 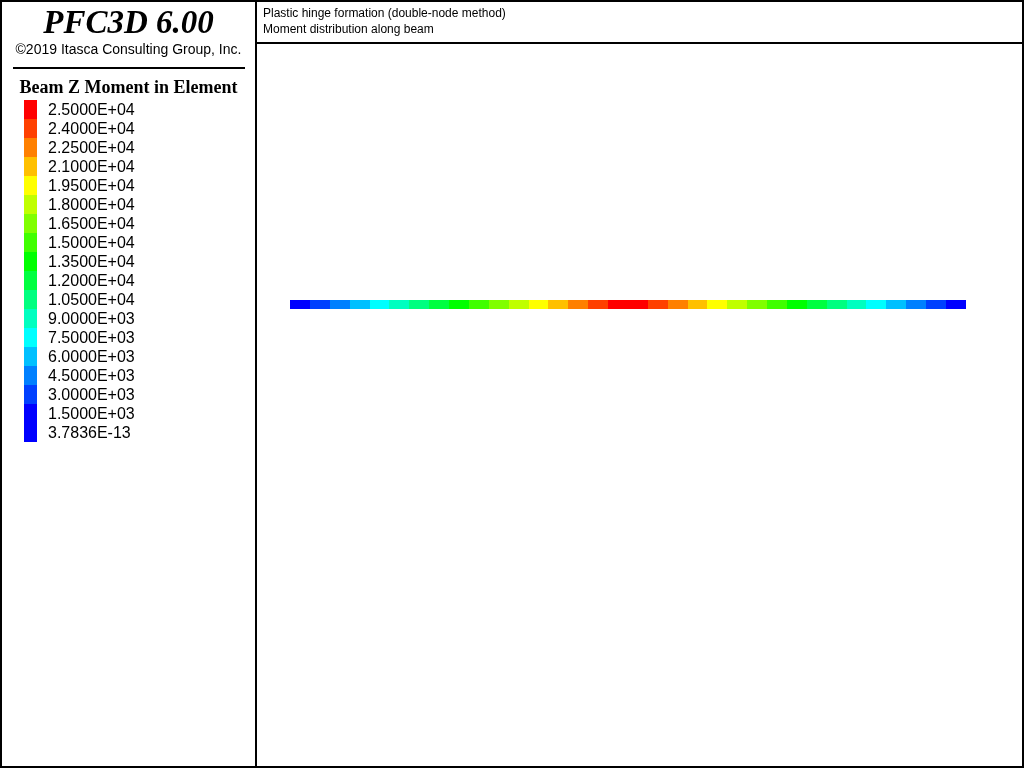 I want to click on legend-label: 2.5000E+04, so click(x=91, y=109).